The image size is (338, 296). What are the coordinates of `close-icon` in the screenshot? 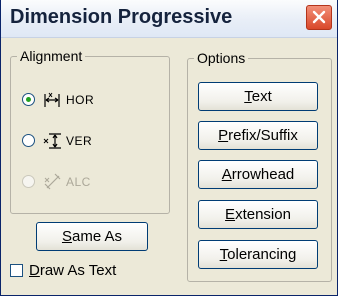 It's located at (319, 17).